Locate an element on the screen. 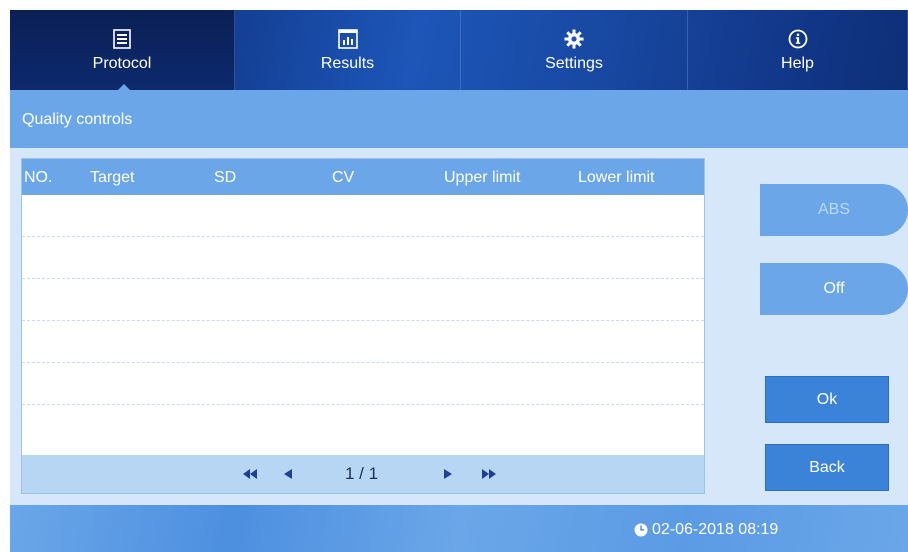 This screenshot has width=908, height=552. column-header-upper-limit: Upper limit is located at coordinates (482, 177).